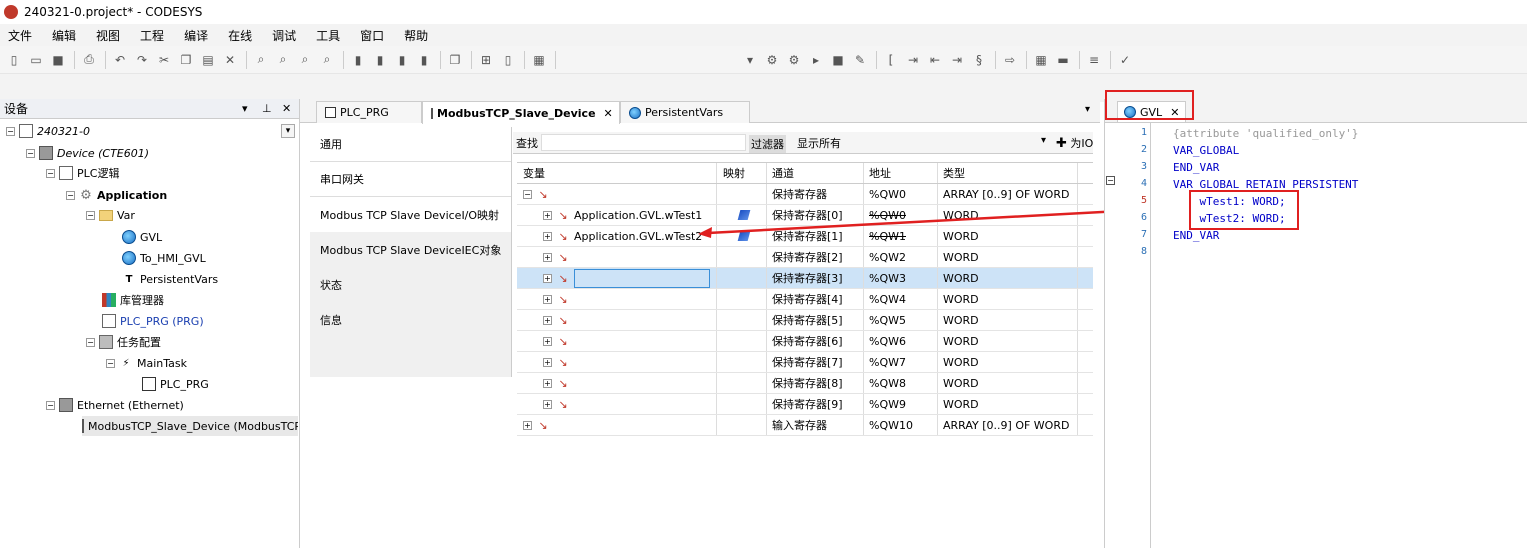 This screenshot has width=1527, height=548. Describe the element at coordinates (48, 131) in the screenshot. I see `tree-item-project: − 240321-0` at that location.